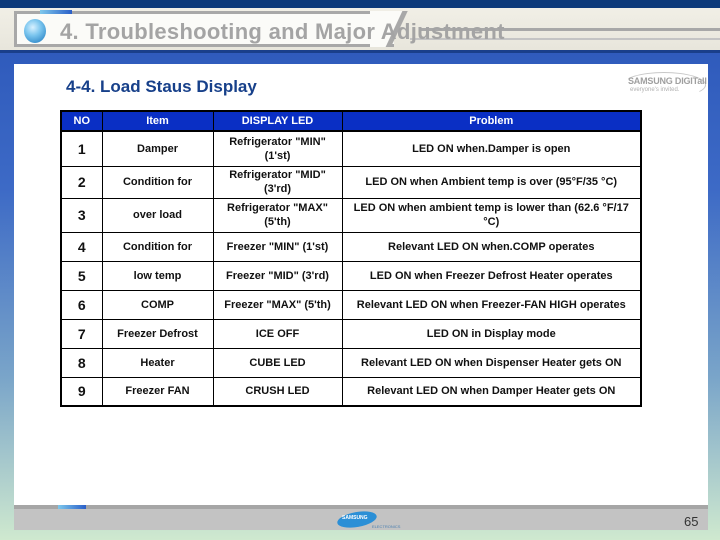 This screenshot has width=720, height=540. What do you see at coordinates (667, 81) in the screenshot?
I see `brand-logo-text: SAMSUNG DIGITall` at bounding box center [667, 81].